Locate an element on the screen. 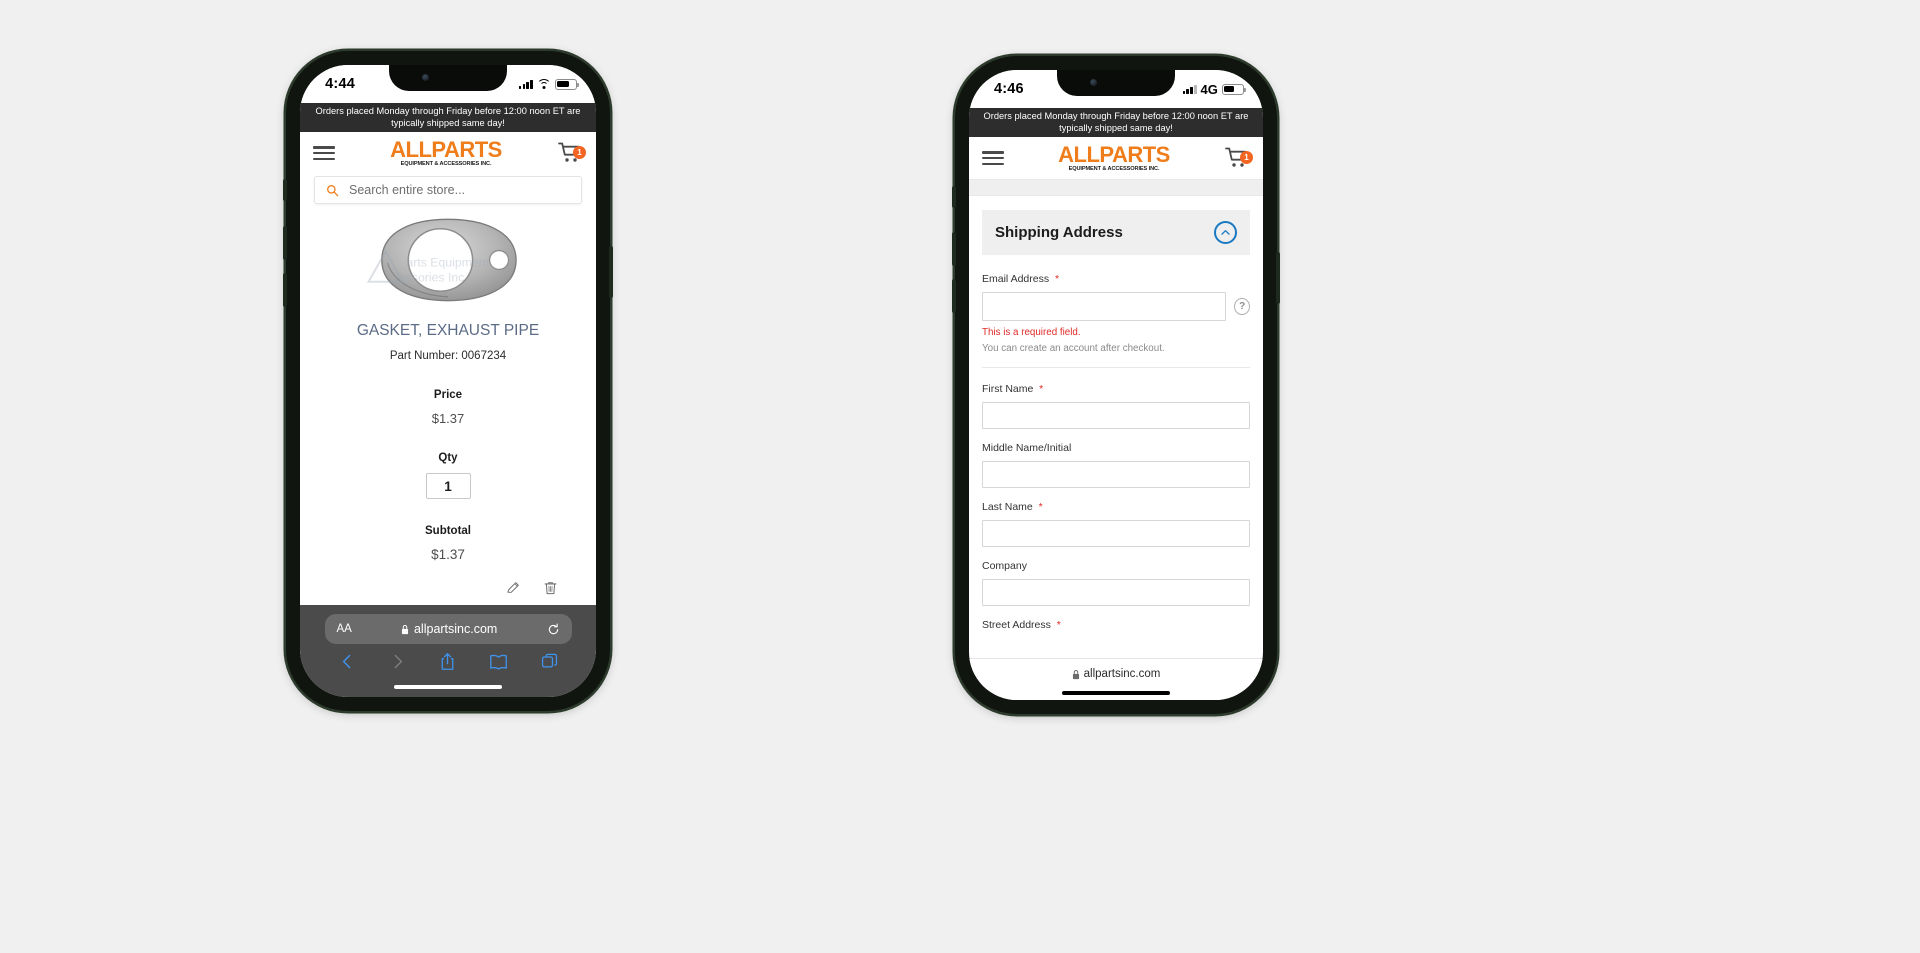 The image size is (1920, 953). status-time: 4:46 is located at coordinates (1008, 89).